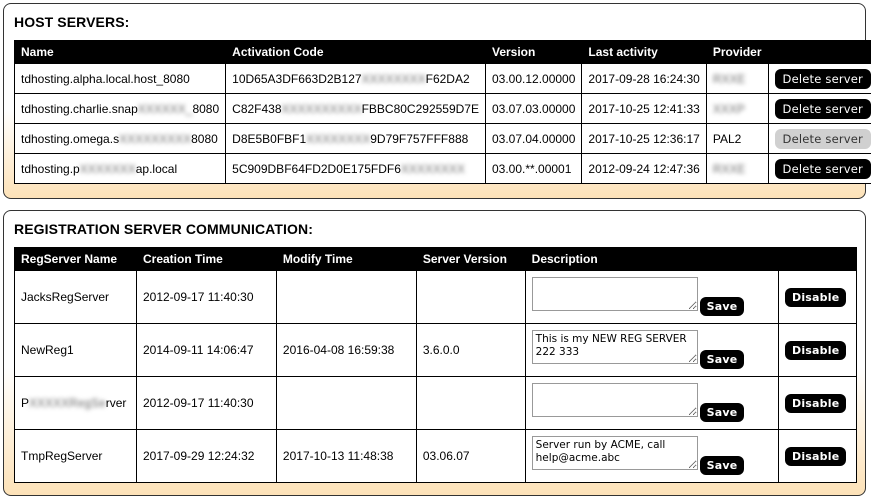  What do you see at coordinates (728, 108) in the screenshot?
I see `redacted-text: XXXP` at bounding box center [728, 108].